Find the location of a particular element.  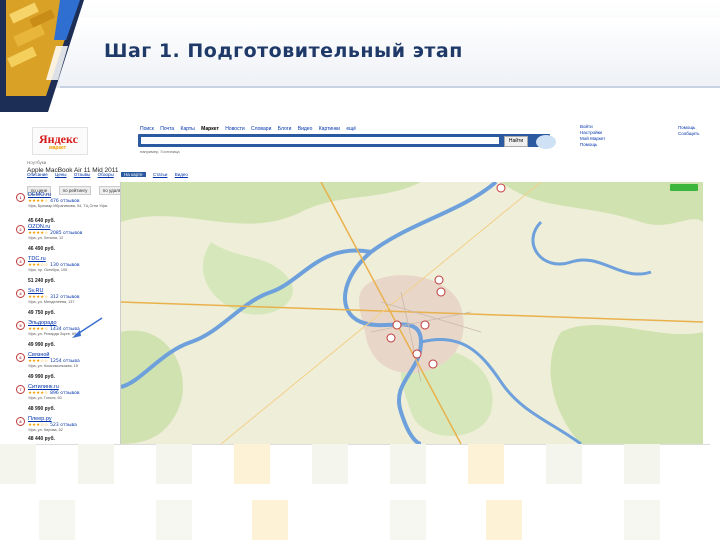

help-menu: Помощь Сообщить is located at coordinates (688, 131).